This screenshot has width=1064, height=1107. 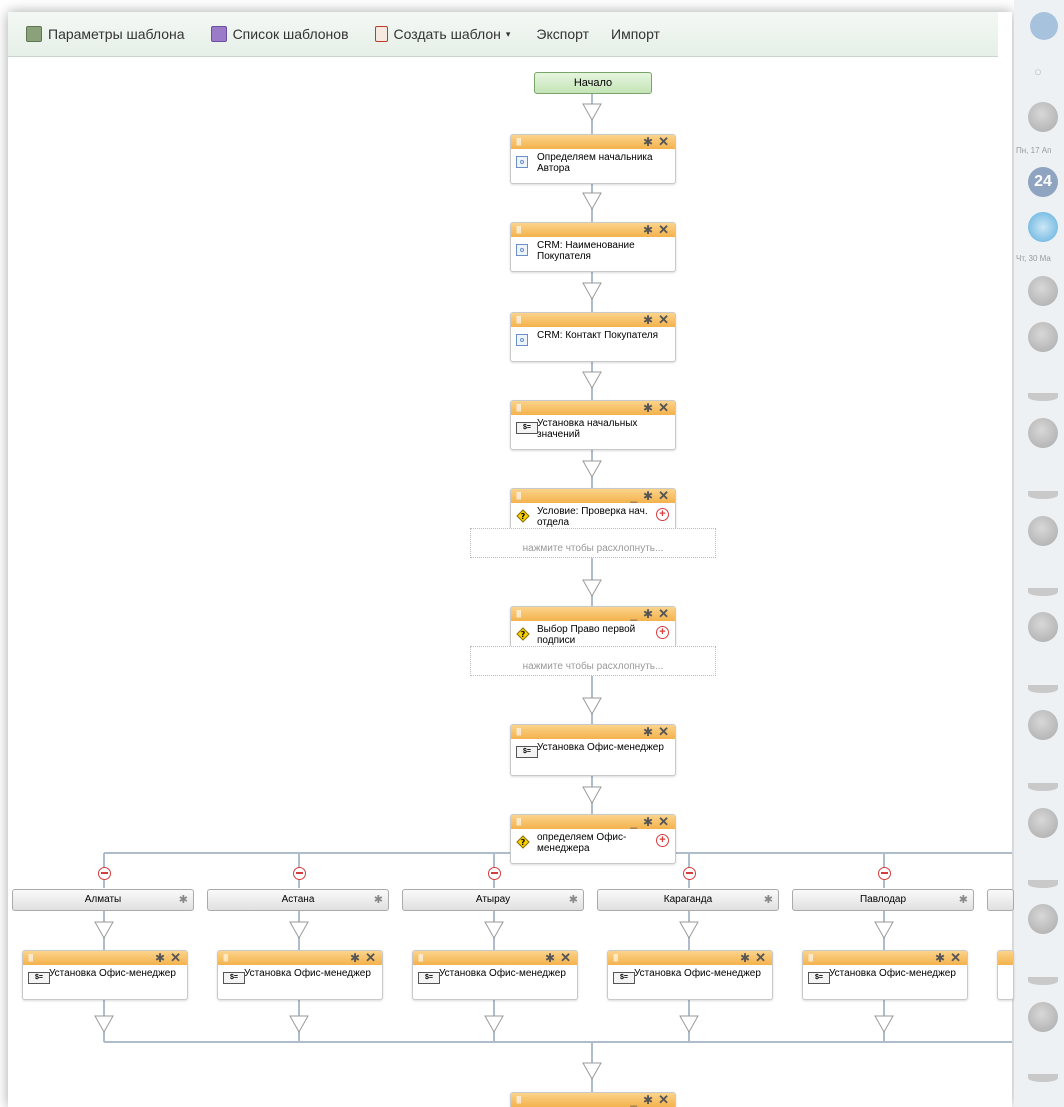 What do you see at coordinates (688, 900) in the screenshot?
I see `branch-header: Караганда ✱` at bounding box center [688, 900].